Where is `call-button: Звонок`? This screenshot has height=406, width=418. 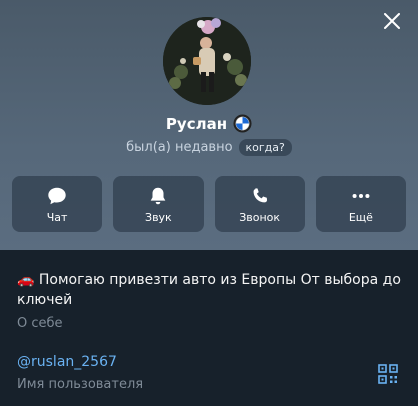
call-button: Звонок is located at coordinates (259, 204).